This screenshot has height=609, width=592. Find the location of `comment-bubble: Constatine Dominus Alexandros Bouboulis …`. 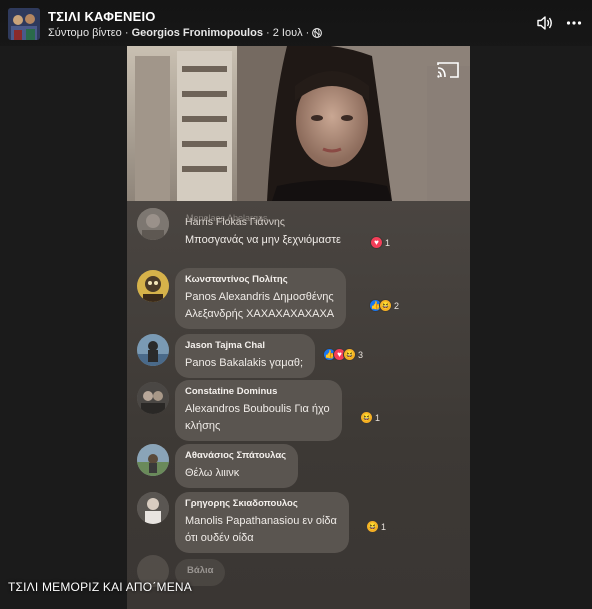

comment-bubble: Constatine Dominus Alexandros Bouboulis … is located at coordinates (258, 410).